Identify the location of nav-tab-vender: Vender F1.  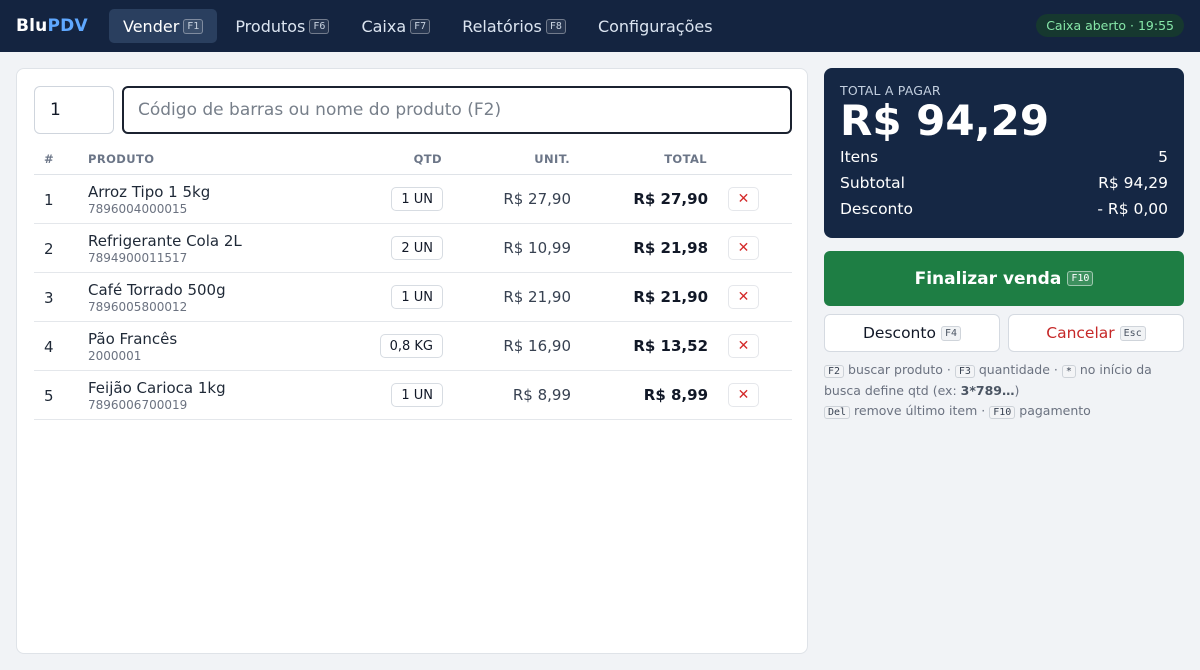
(163, 26).